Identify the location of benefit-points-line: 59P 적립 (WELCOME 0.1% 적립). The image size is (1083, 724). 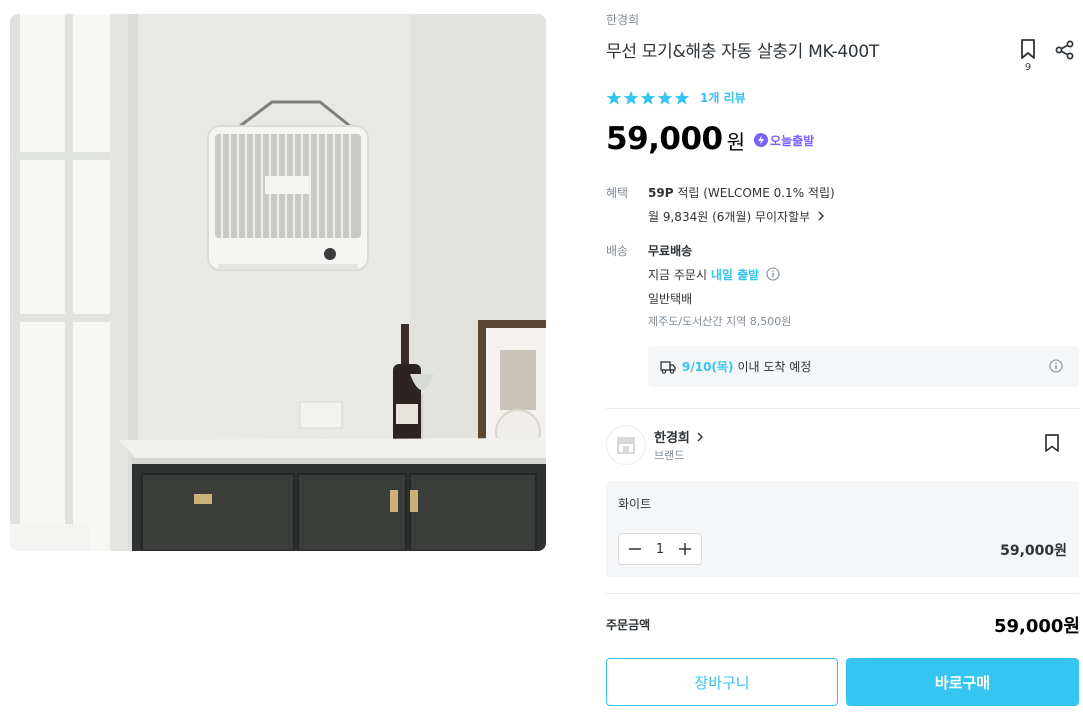
(741, 192).